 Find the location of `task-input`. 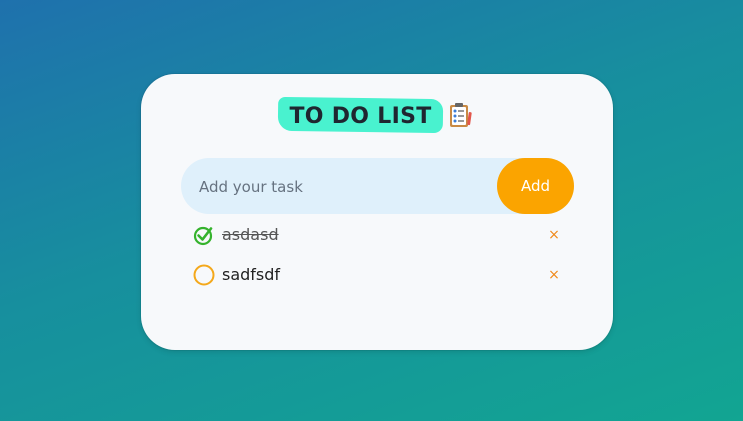

task-input is located at coordinates (344, 187).